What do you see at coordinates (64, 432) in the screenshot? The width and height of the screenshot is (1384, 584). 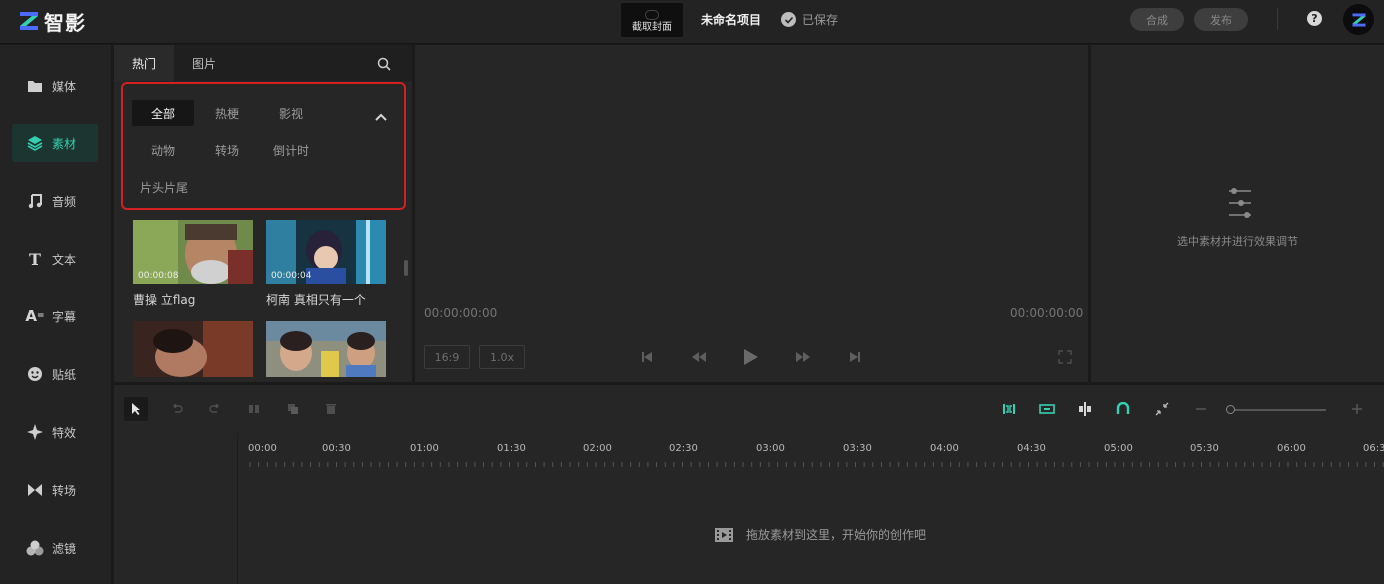 I see `sidebar-item-label: 特效` at bounding box center [64, 432].